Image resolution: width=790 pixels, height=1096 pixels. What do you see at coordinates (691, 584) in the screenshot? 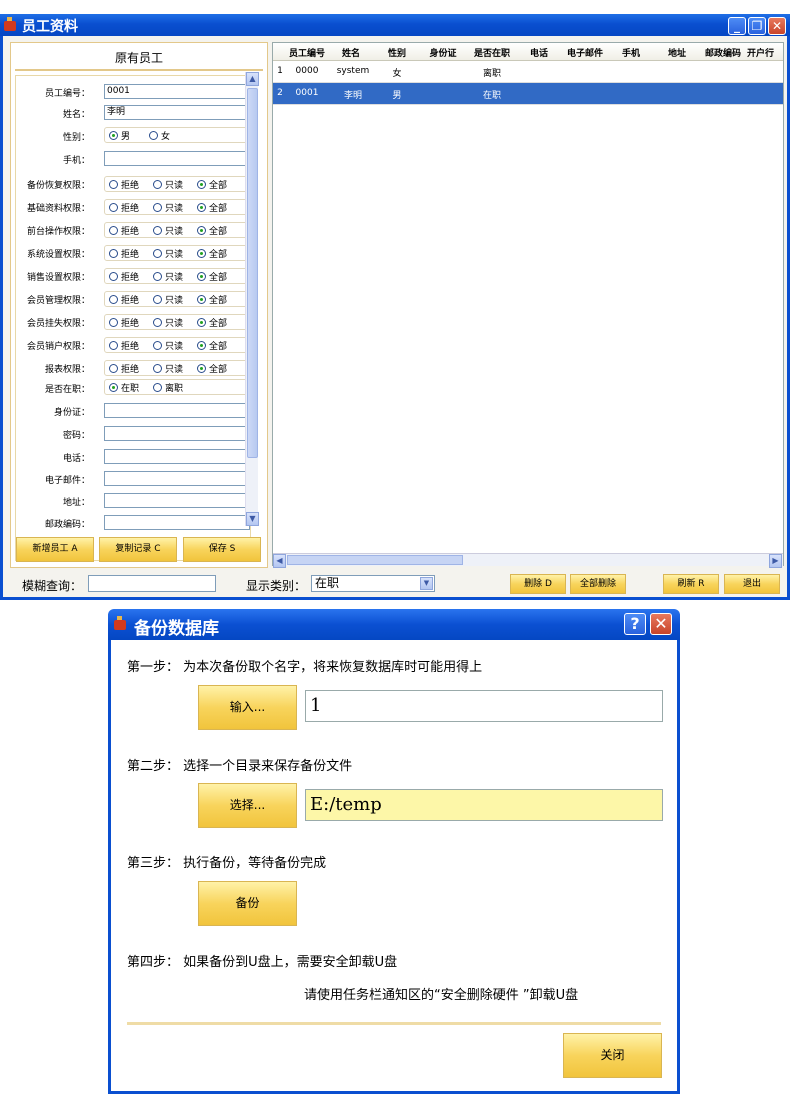
I see `refresh-button: 刷新 R` at bounding box center [691, 584].